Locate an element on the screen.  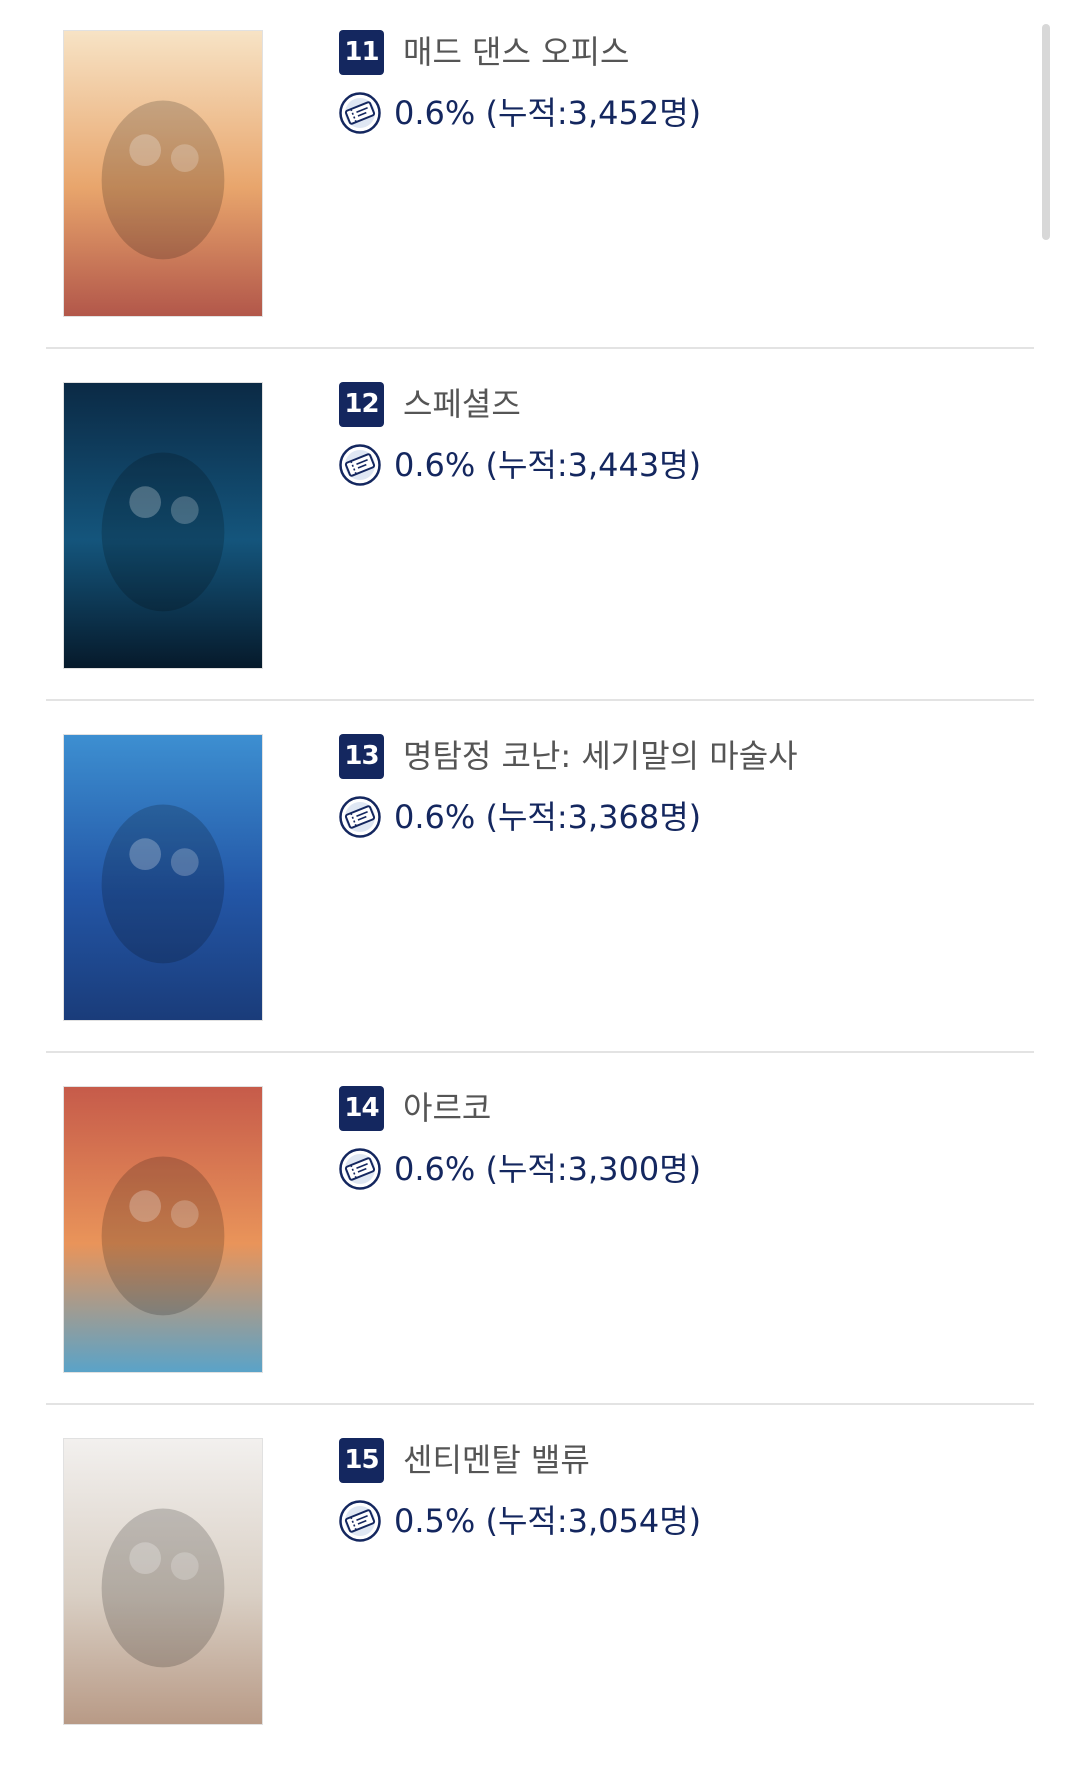
movie-title: 명탐정 코난: 세기말의 마술사 is located at coordinates (600, 756).